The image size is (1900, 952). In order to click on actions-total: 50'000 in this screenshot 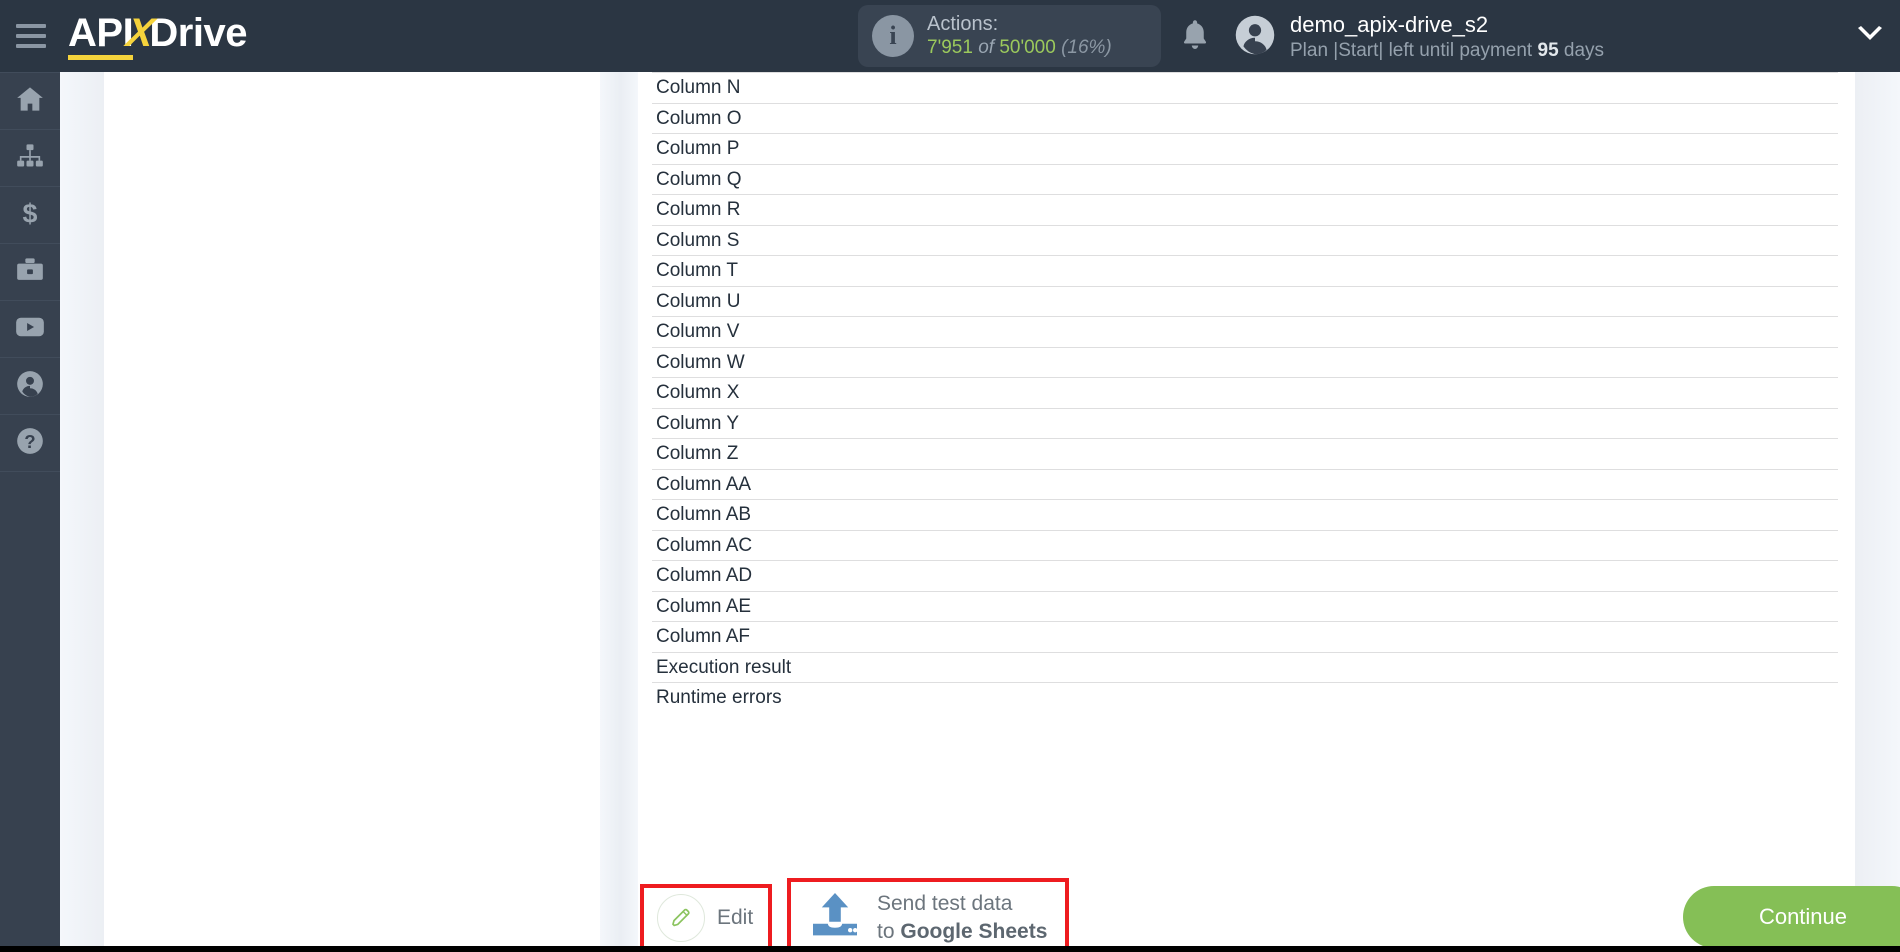, I will do `click(1027, 47)`.